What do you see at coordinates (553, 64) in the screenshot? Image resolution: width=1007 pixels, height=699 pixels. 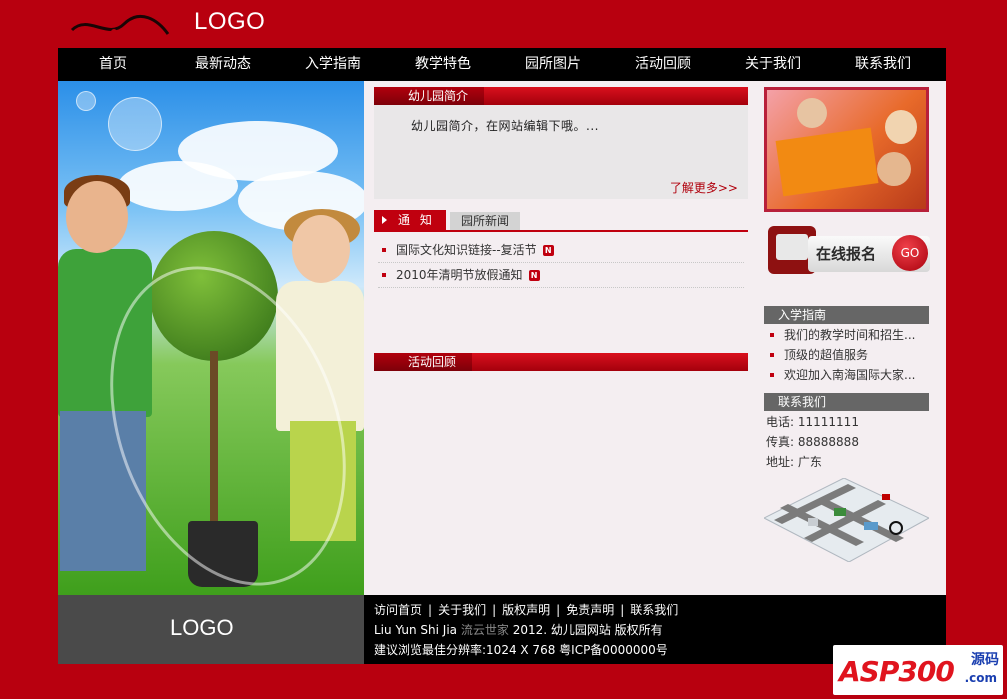 I see `nav-item-photos: 园所图片` at bounding box center [553, 64].